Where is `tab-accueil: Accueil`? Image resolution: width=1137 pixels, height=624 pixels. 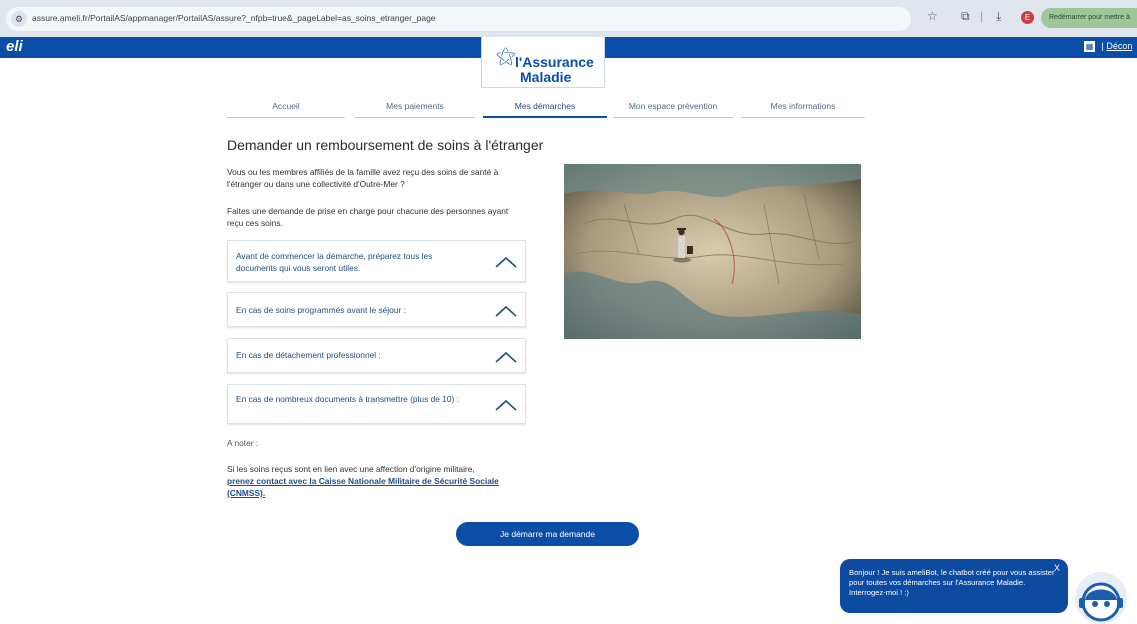 tab-accueil: Accueil is located at coordinates (286, 107).